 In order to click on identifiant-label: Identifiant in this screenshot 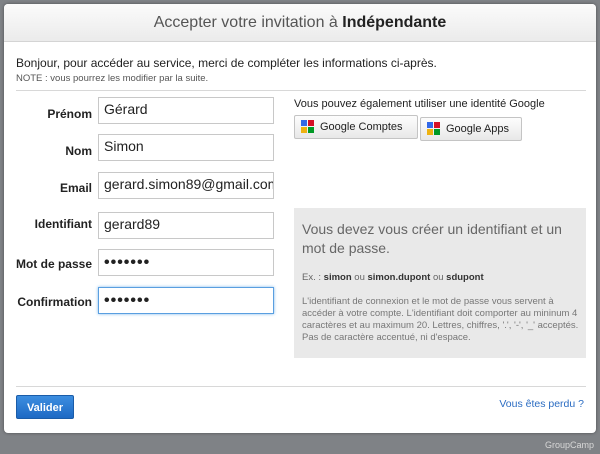, I will do `click(63, 224)`.